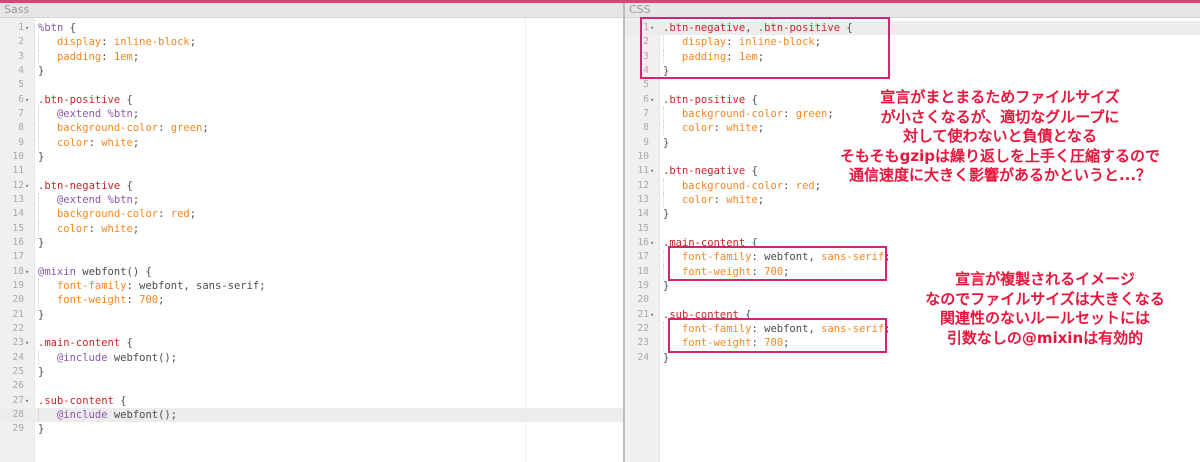 Image resolution: width=1200 pixels, height=462 pixels. What do you see at coordinates (18, 257) in the screenshot?
I see `line-number: 17` at bounding box center [18, 257].